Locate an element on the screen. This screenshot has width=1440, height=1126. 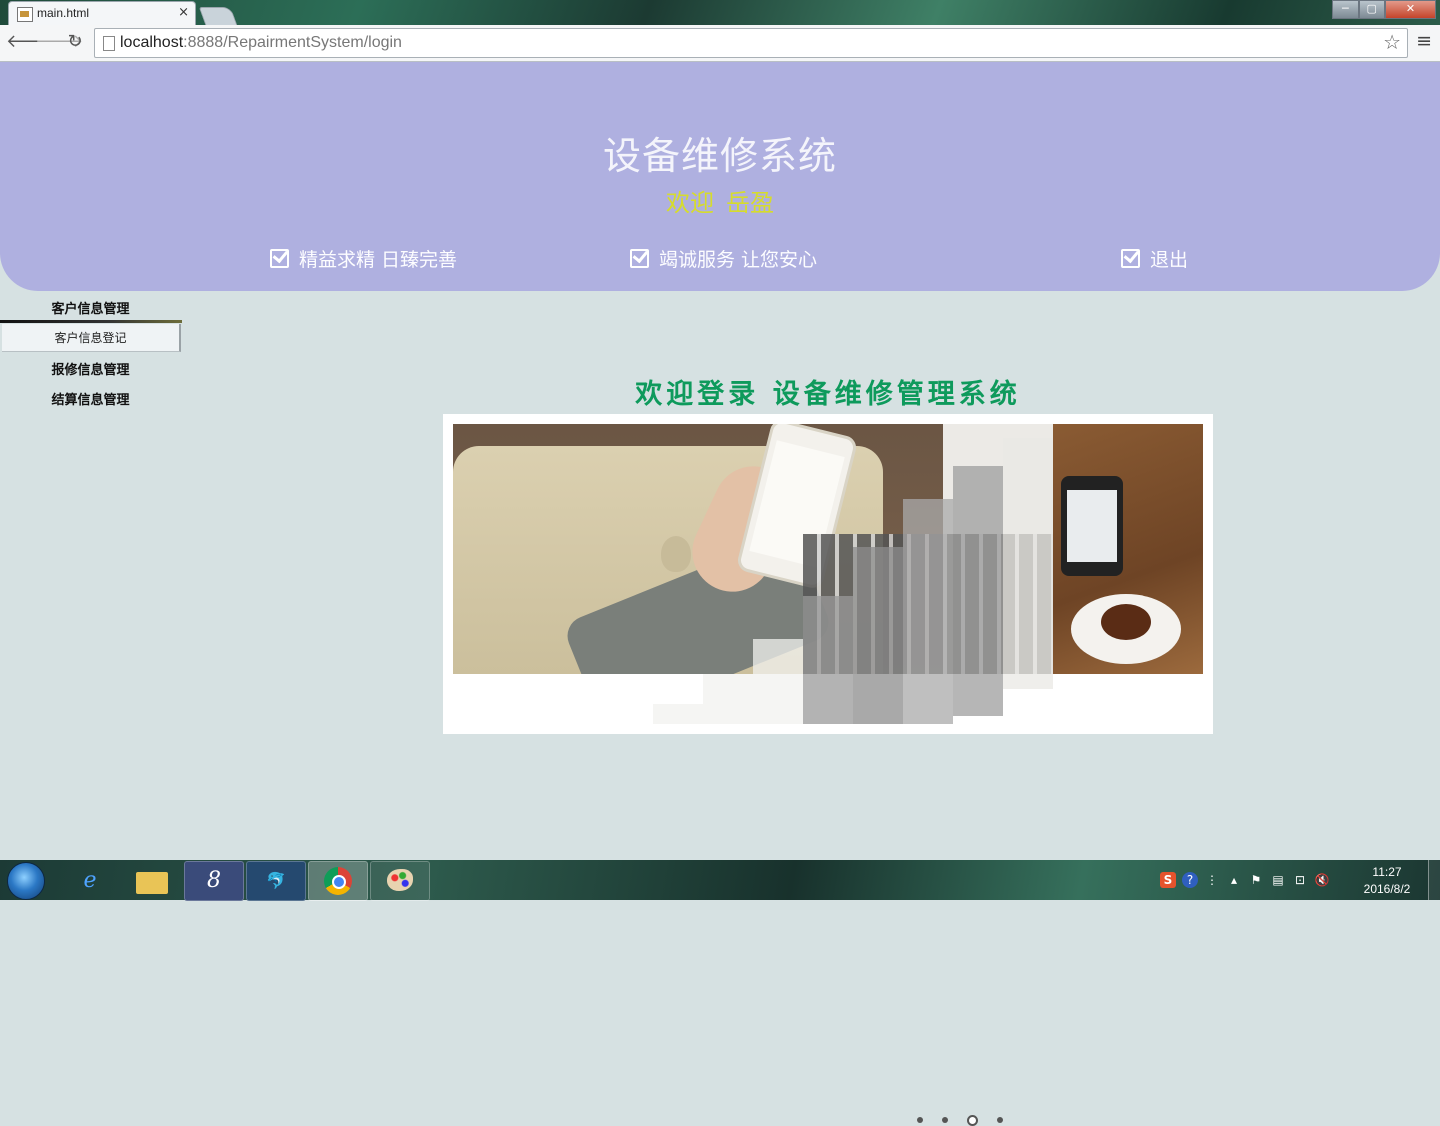
tab-close-icon: × is located at coordinates (183, 12).